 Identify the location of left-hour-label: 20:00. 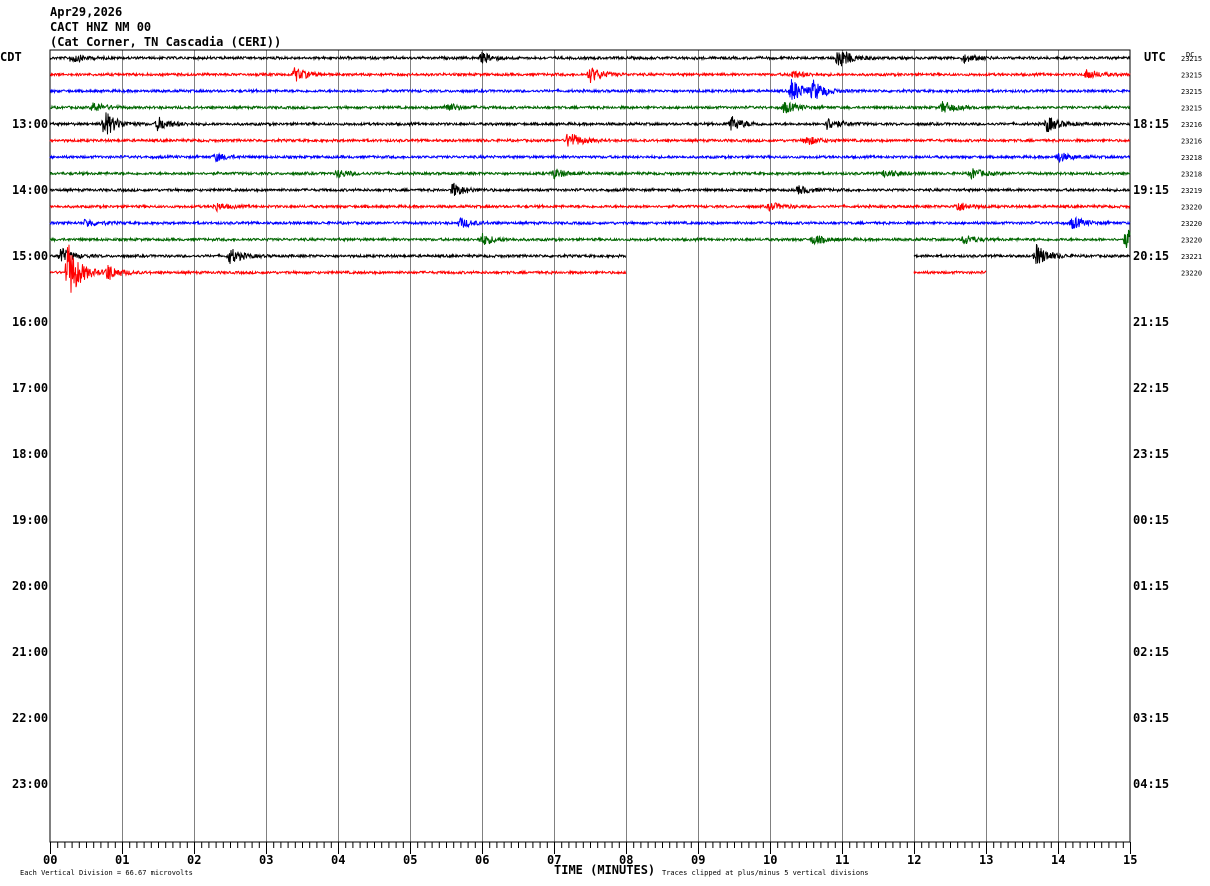
(30, 586).